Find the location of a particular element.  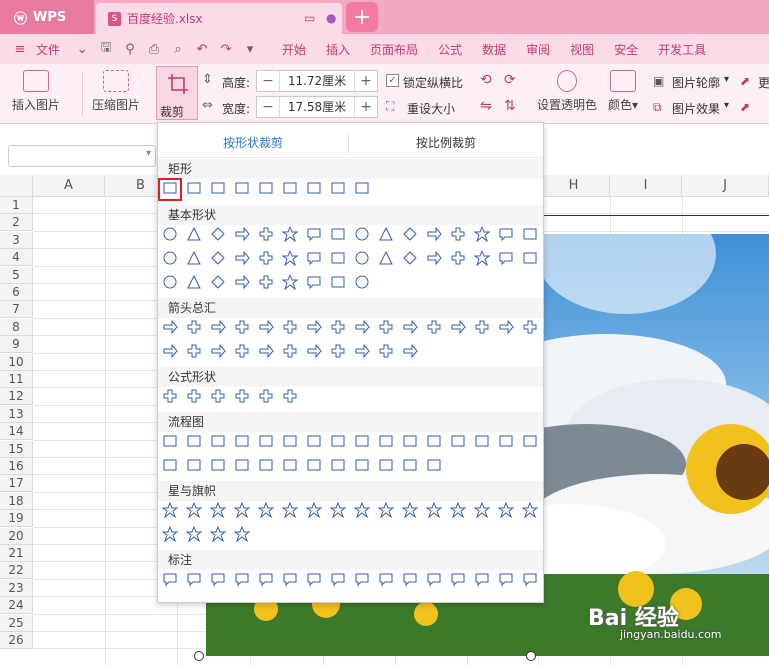

set-transparent-button: 设置透明色 is located at coordinates (567, 91).